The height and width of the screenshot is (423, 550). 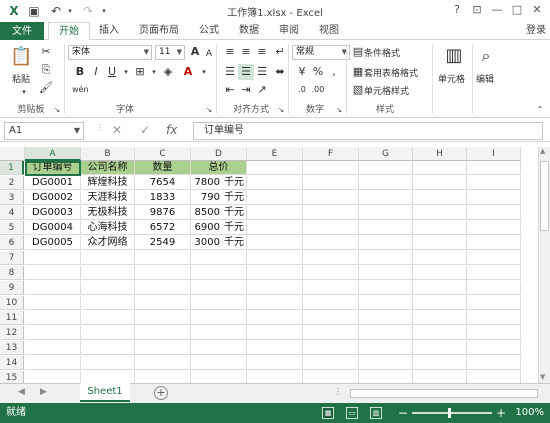 I want to click on align-center-icon: ☰, so click(x=246, y=72).